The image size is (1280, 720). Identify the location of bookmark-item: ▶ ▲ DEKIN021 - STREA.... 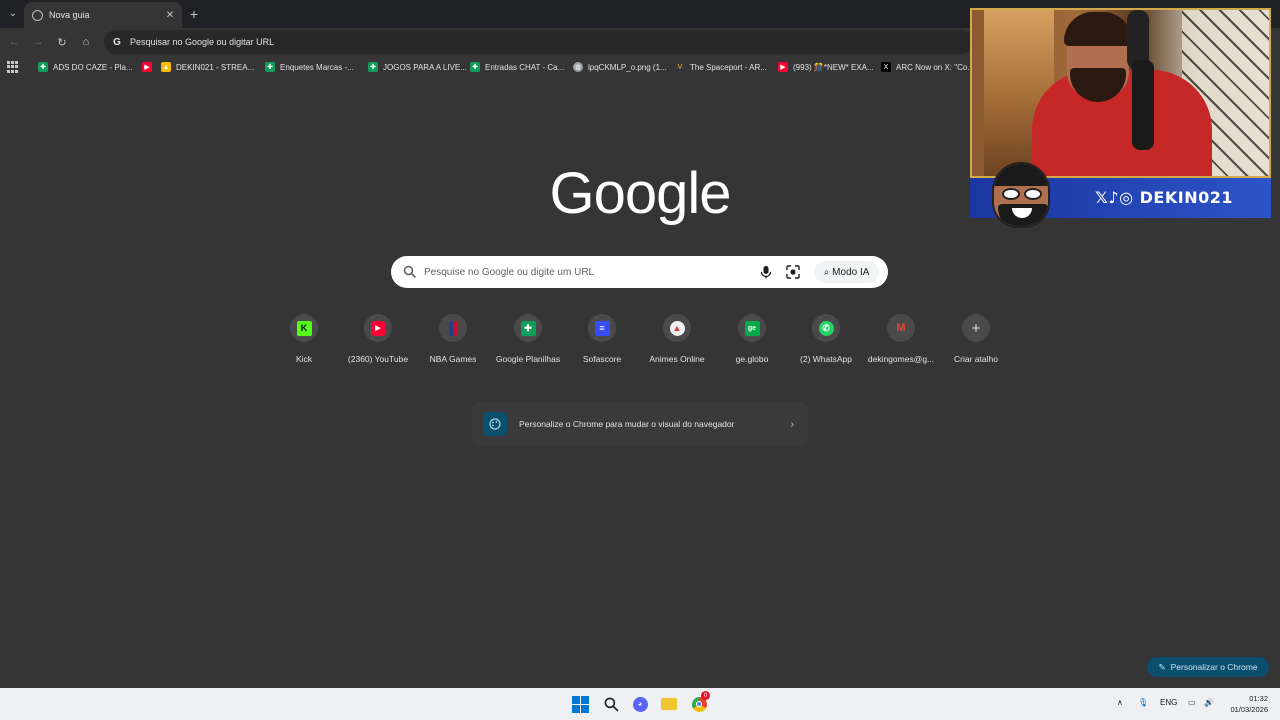
(198, 67).